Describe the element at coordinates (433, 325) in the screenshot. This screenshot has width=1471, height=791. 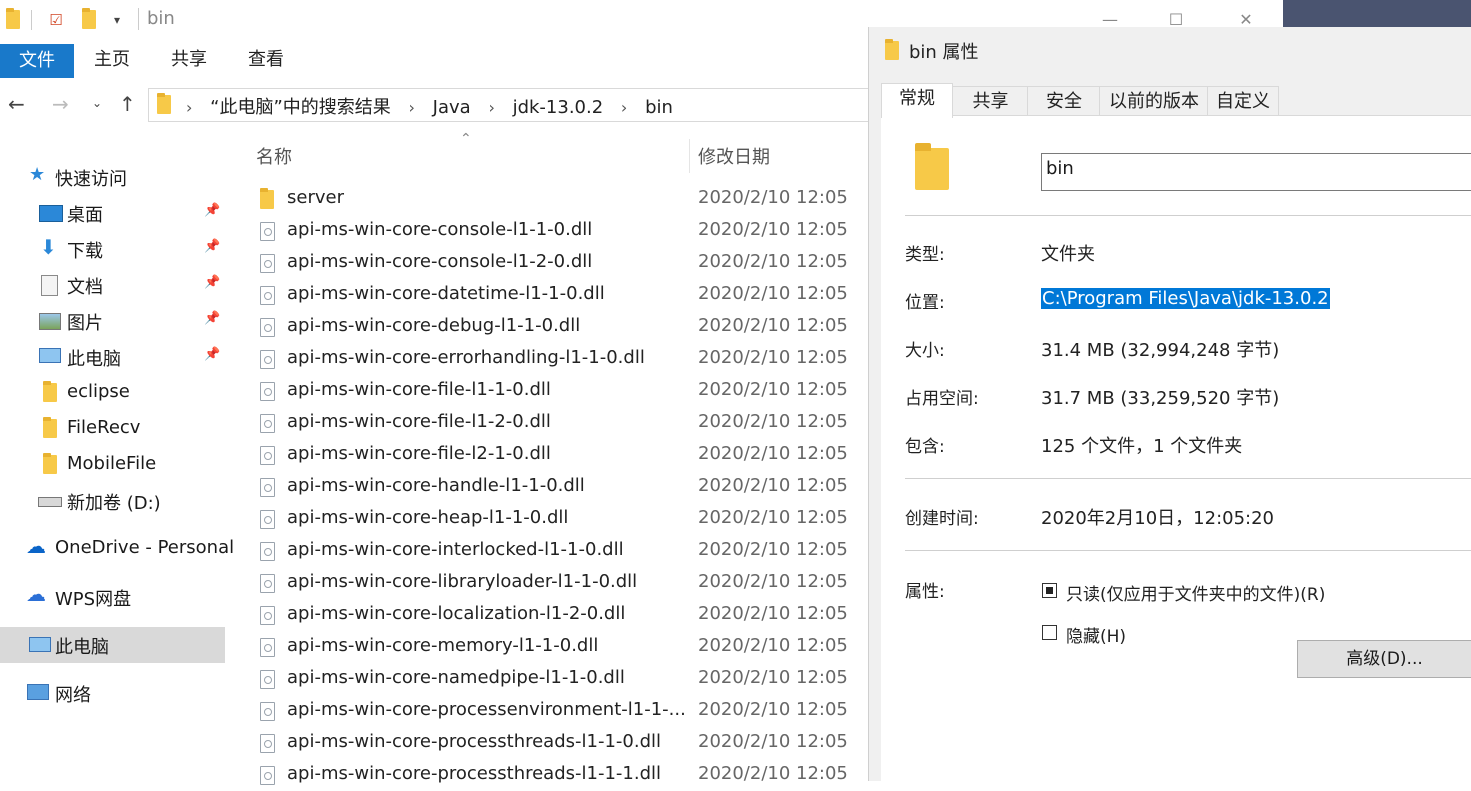
I see `file-name: api-ms-win-core-debug-l1-1-0.dll` at that location.